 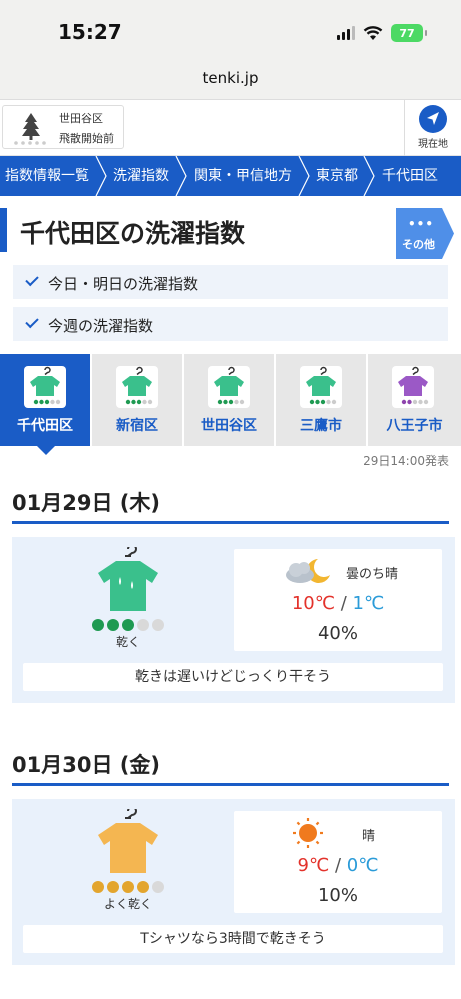 What do you see at coordinates (313, 865) in the screenshot?
I see `temp-high: 9℃` at bounding box center [313, 865].